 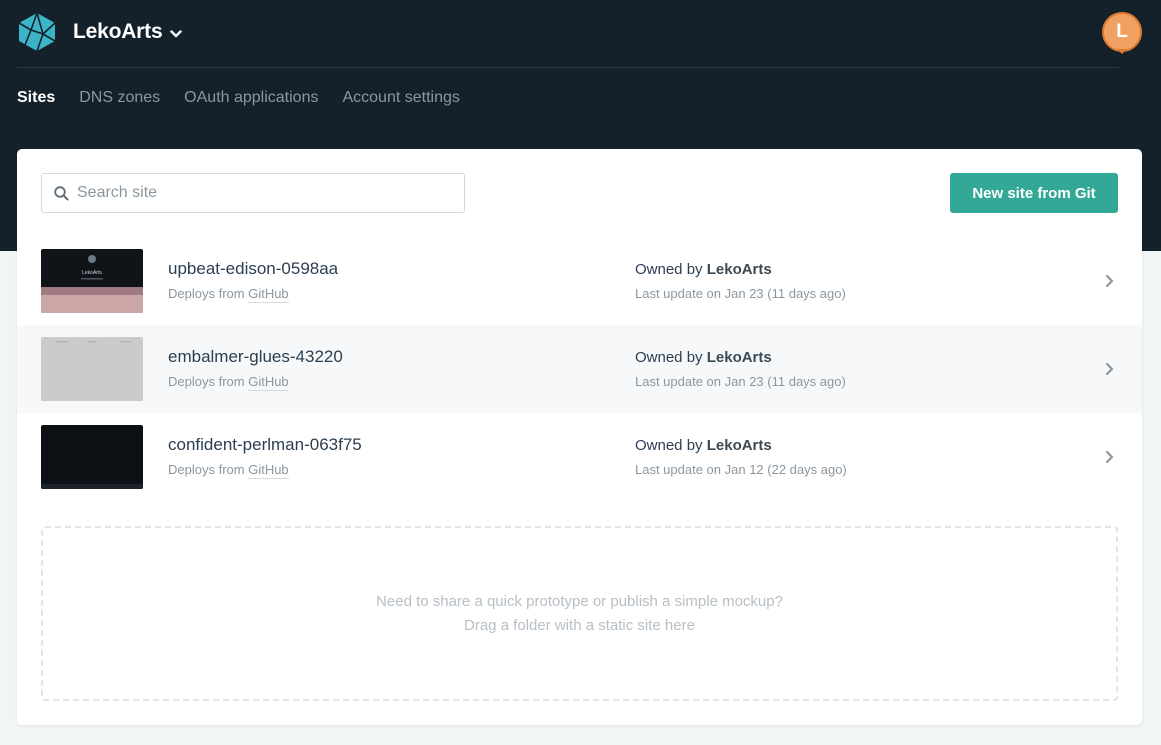 What do you see at coordinates (568, 67) in the screenshot?
I see `header-divider` at bounding box center [568, 67].